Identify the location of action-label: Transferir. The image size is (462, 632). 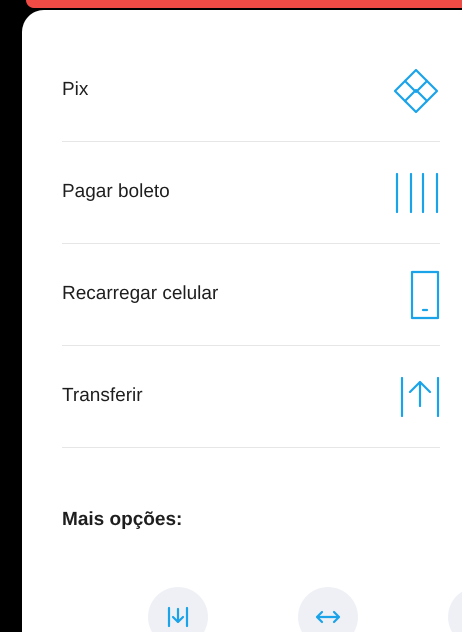
(102, 396).